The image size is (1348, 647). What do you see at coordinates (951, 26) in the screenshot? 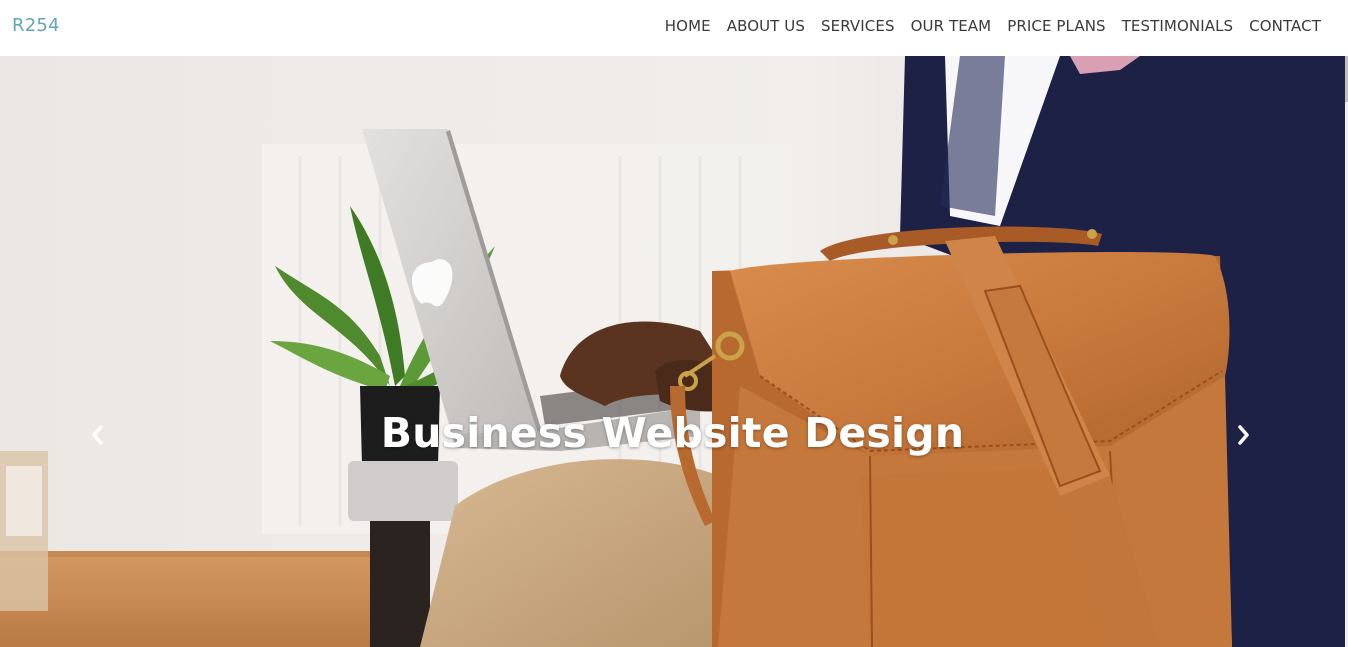
I see `nav-item-our-team: OUR TEAM` at bounding box center [951, 26].